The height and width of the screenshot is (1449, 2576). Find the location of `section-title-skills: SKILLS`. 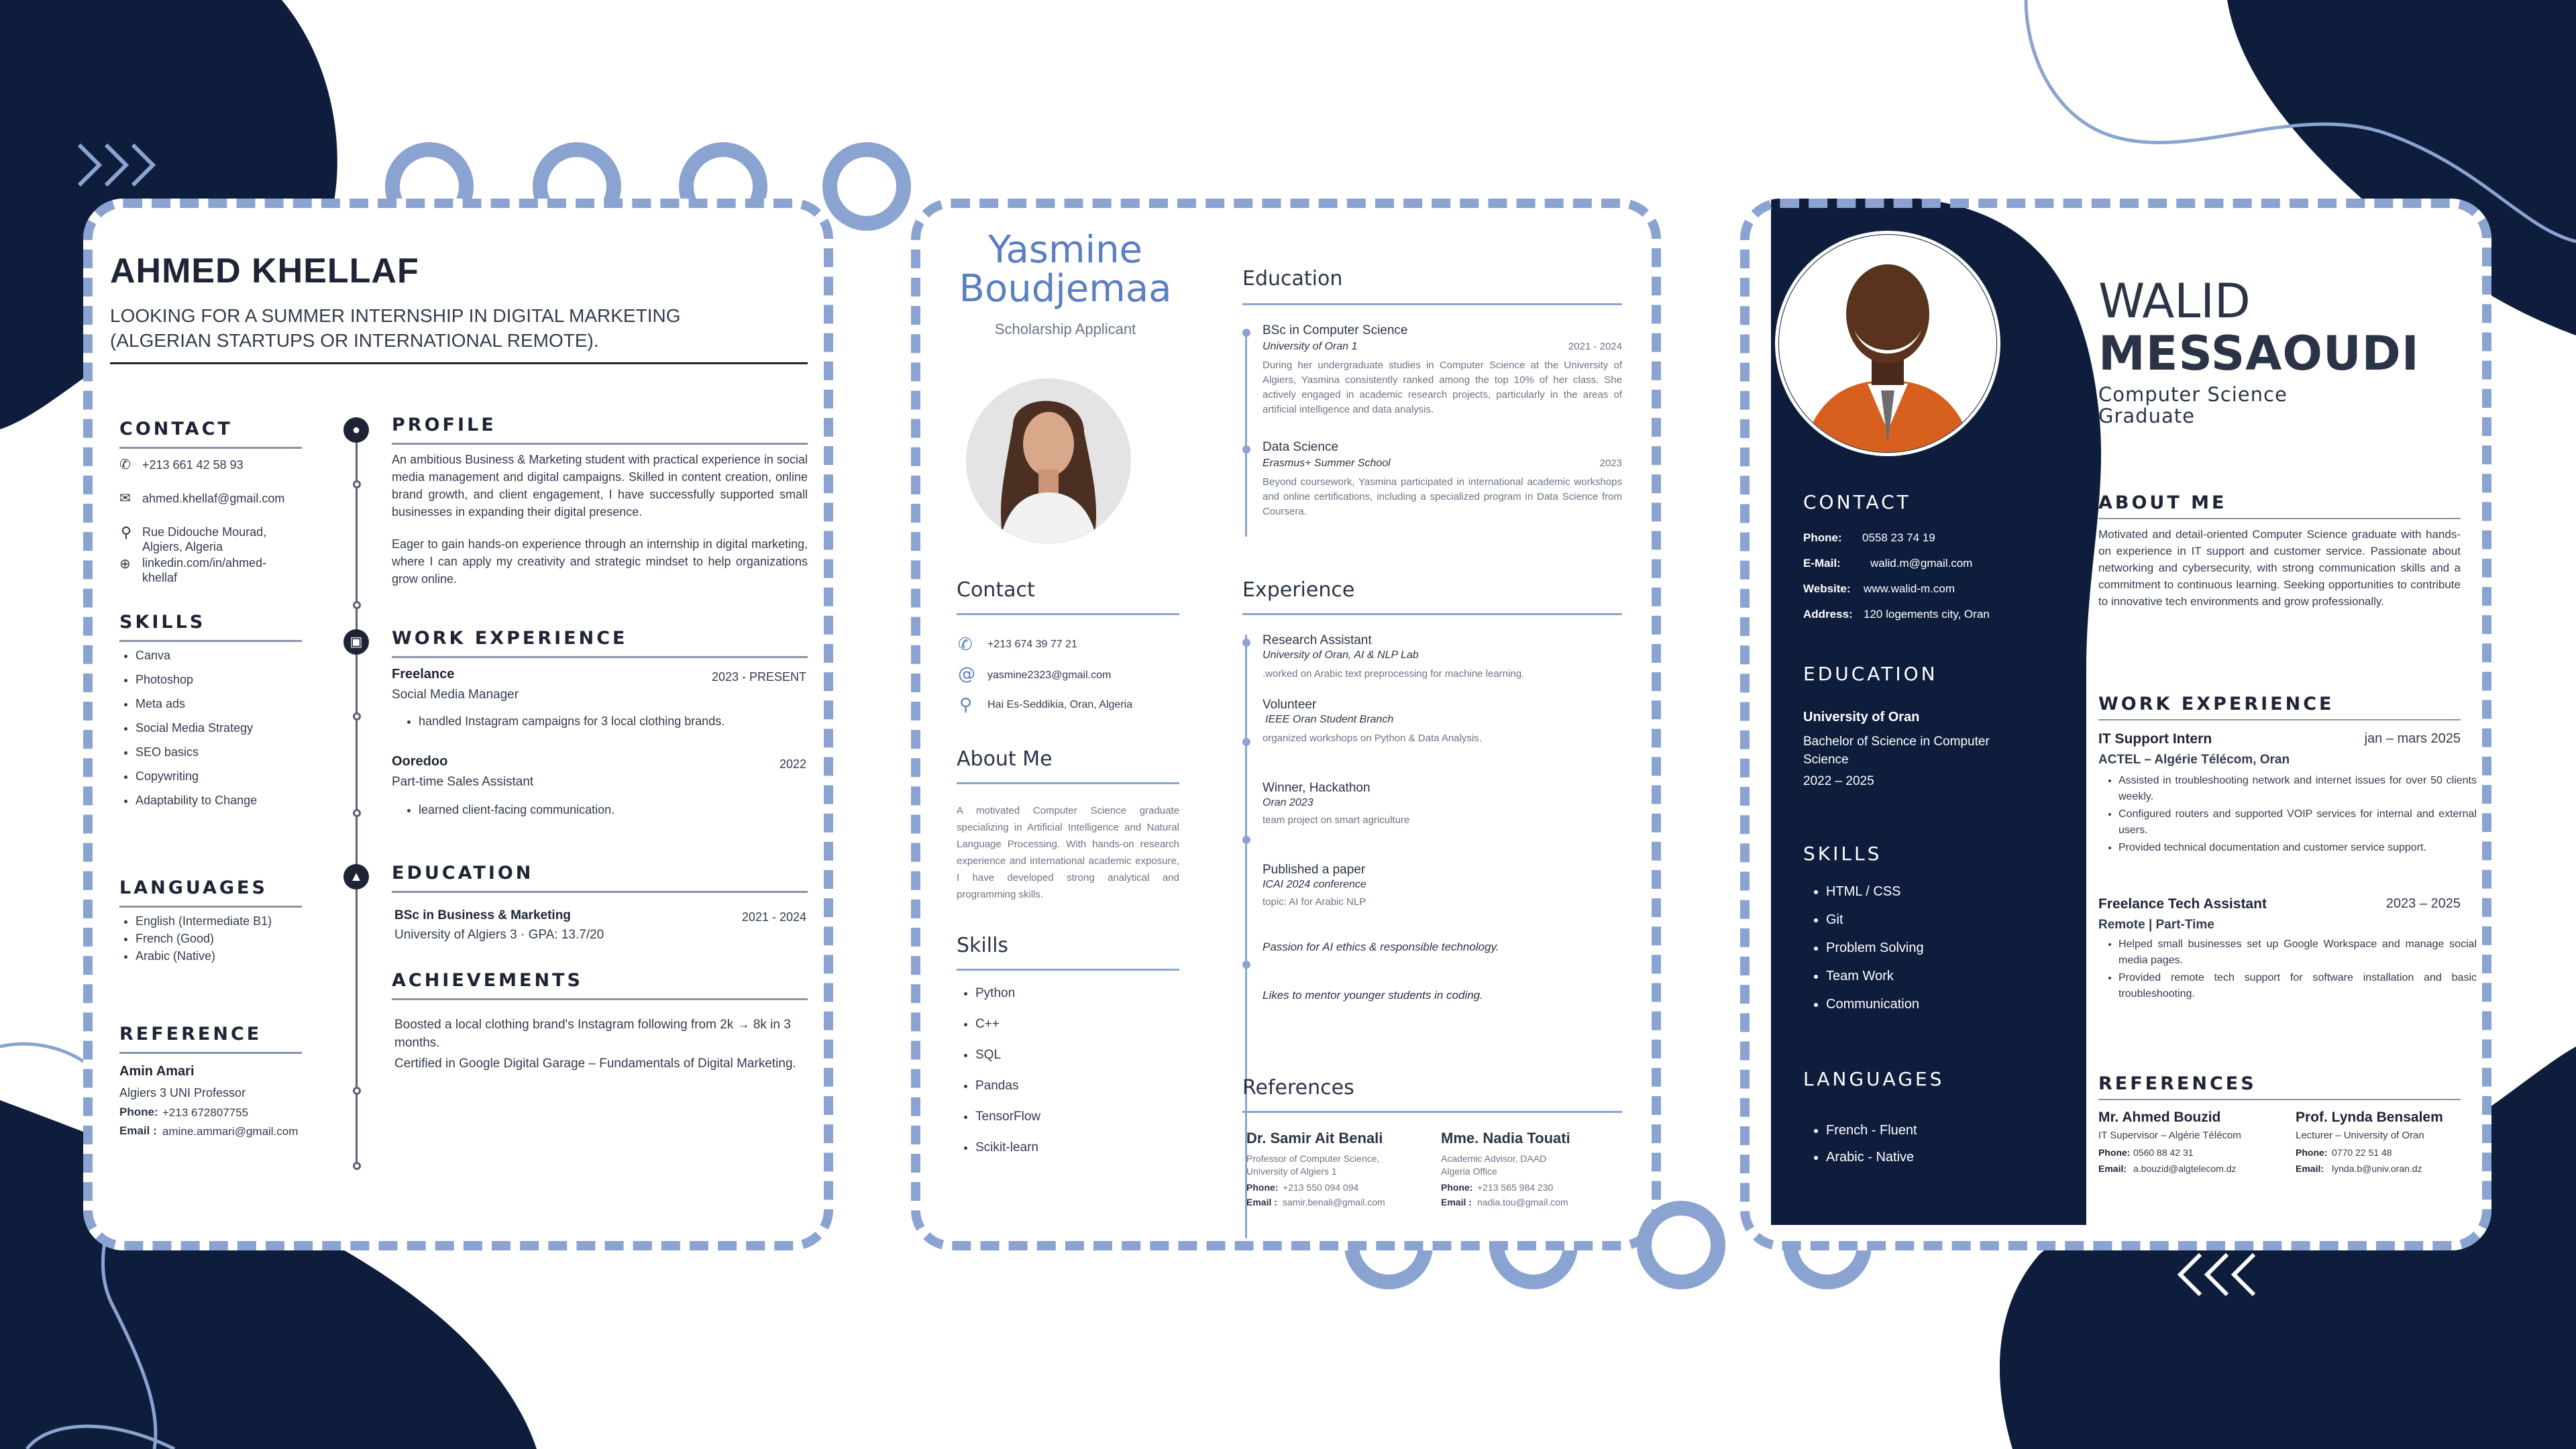

section-title-skills: SKILLS is located at coordinates (1842, 854).